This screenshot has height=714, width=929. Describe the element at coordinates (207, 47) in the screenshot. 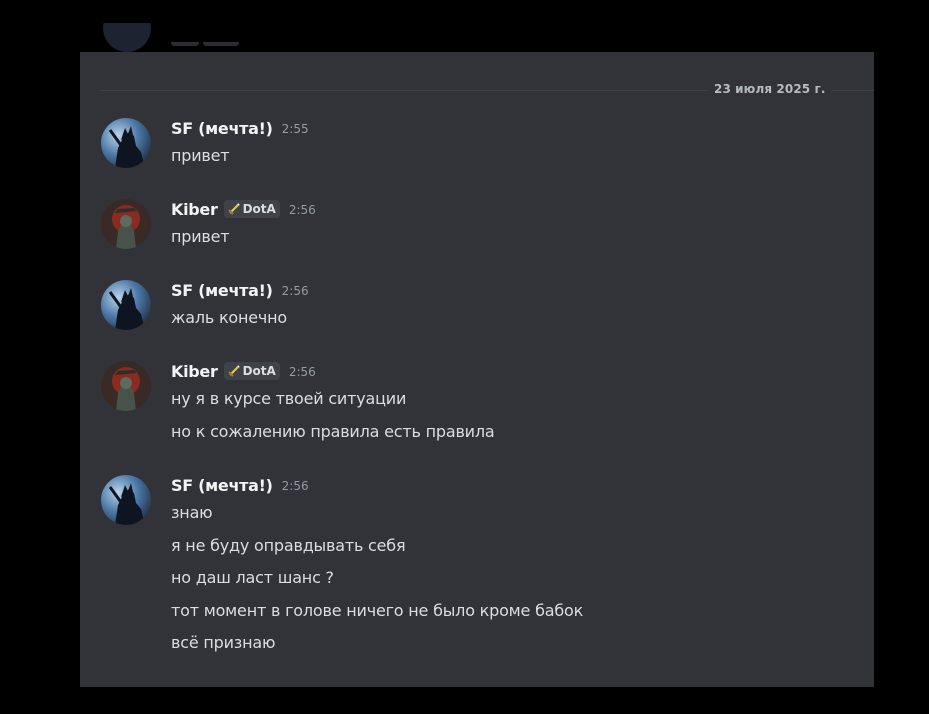

I see `previous-message-text-fragment` at that location.